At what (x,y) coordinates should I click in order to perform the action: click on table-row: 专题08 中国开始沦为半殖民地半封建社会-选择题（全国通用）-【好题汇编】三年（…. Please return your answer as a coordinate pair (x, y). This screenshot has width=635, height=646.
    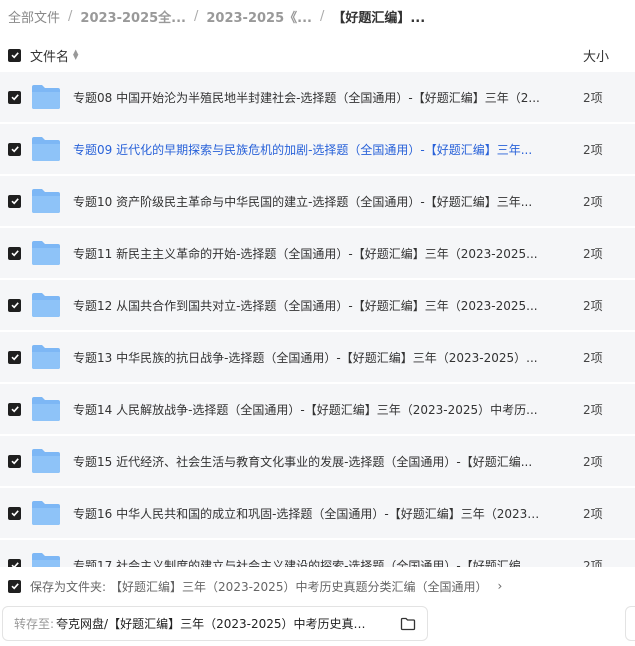
    Looking at the image, I should click on (317, 97).